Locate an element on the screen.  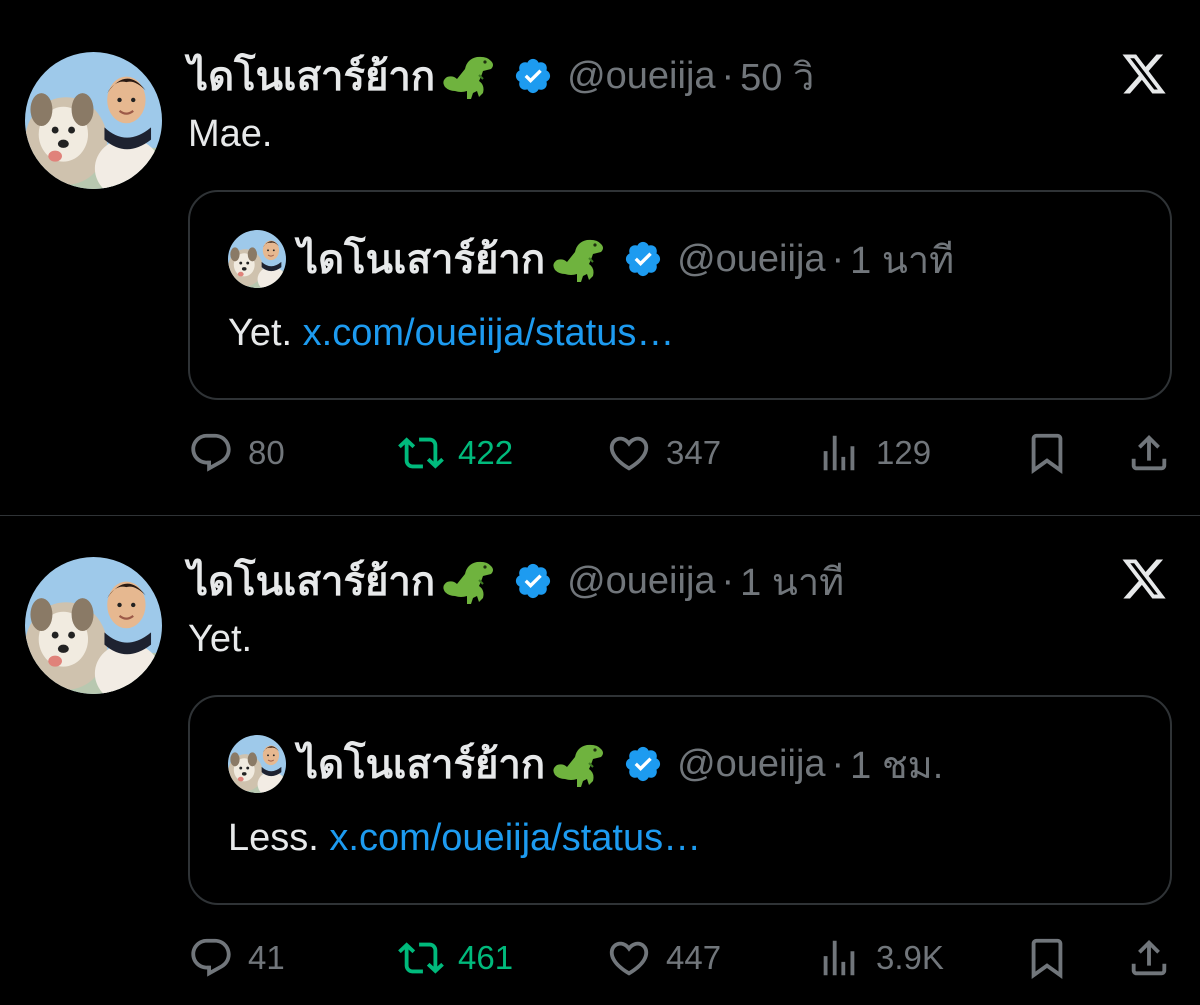
timestamp: 1 นาที is located at coordinates (792, 581).